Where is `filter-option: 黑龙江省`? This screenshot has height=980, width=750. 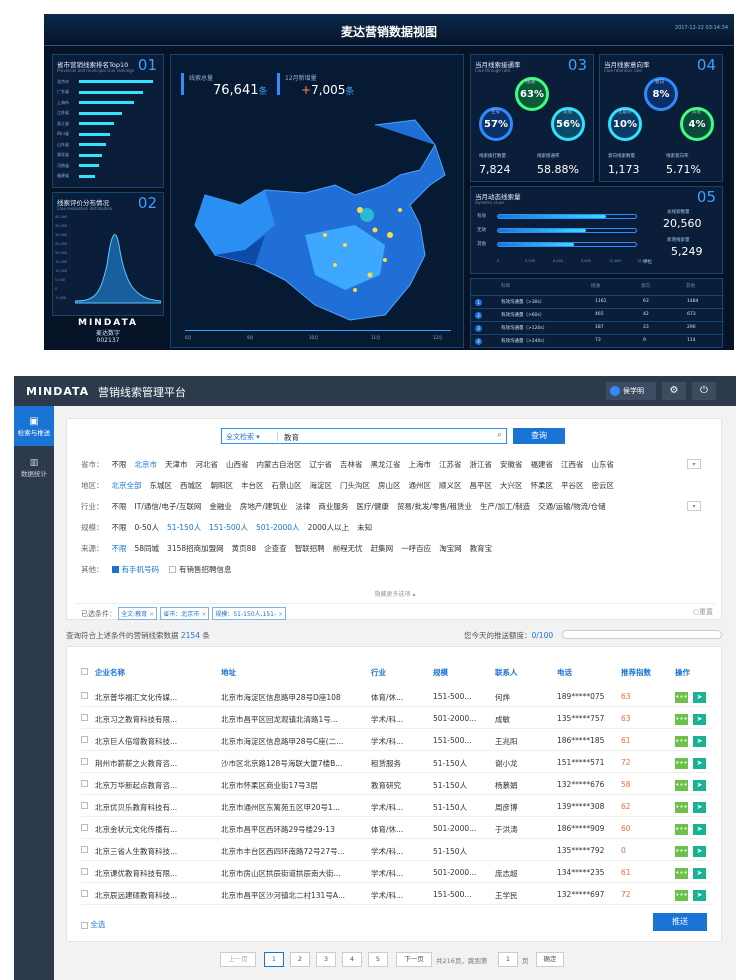
filter-option: 黑龙江省 is located at coordinates (386, 464).